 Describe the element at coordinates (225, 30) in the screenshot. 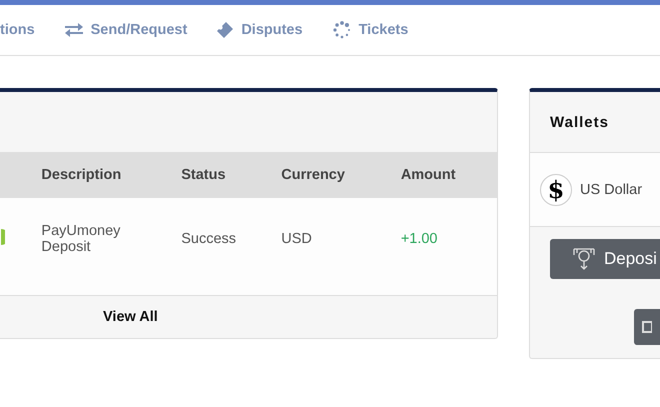

I see `ticket-icon` at that location.